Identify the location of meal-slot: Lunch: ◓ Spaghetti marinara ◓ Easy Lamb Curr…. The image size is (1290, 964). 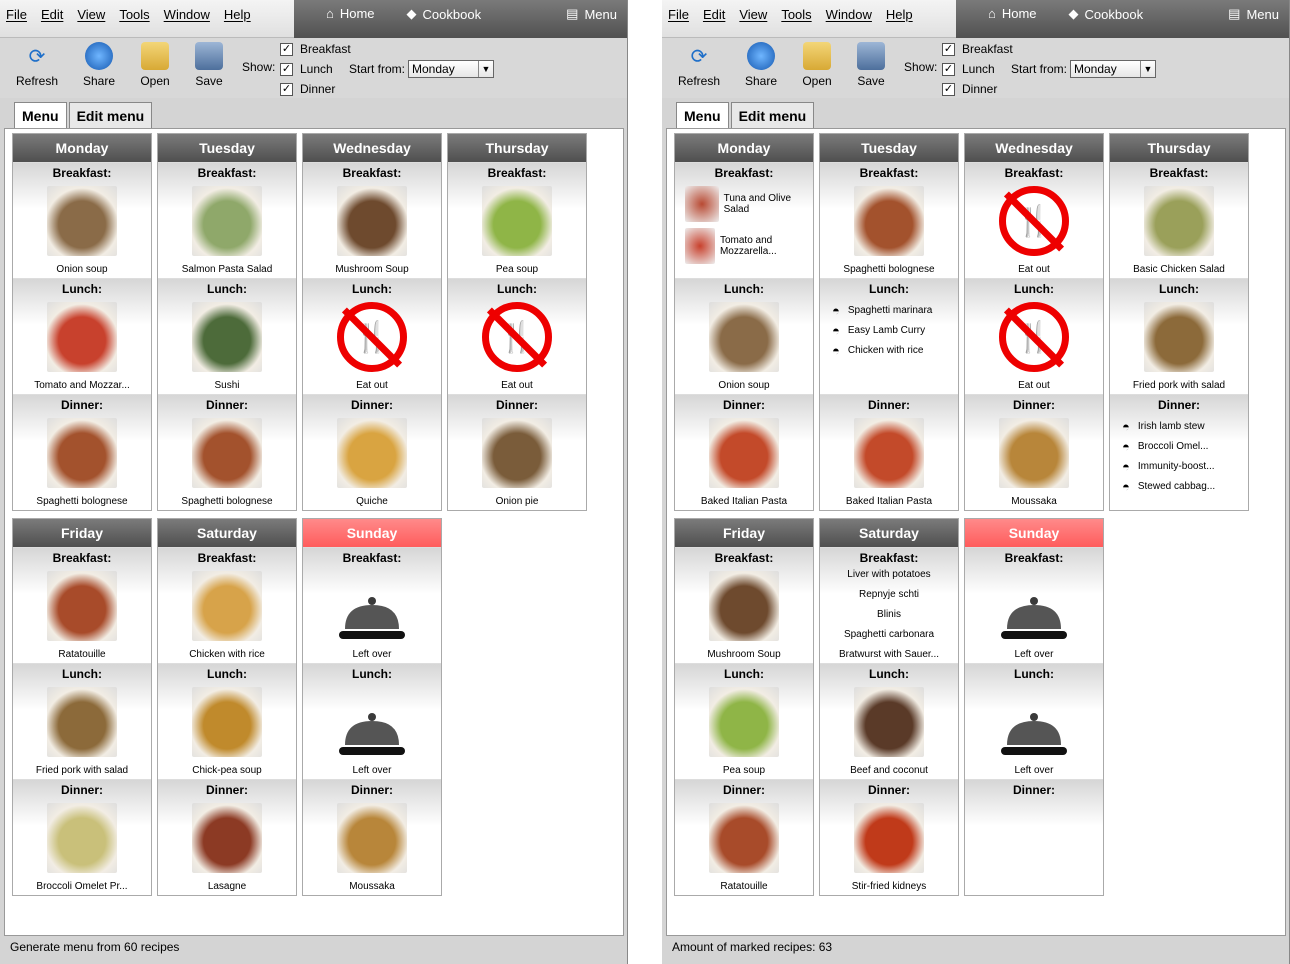
(889, 336).